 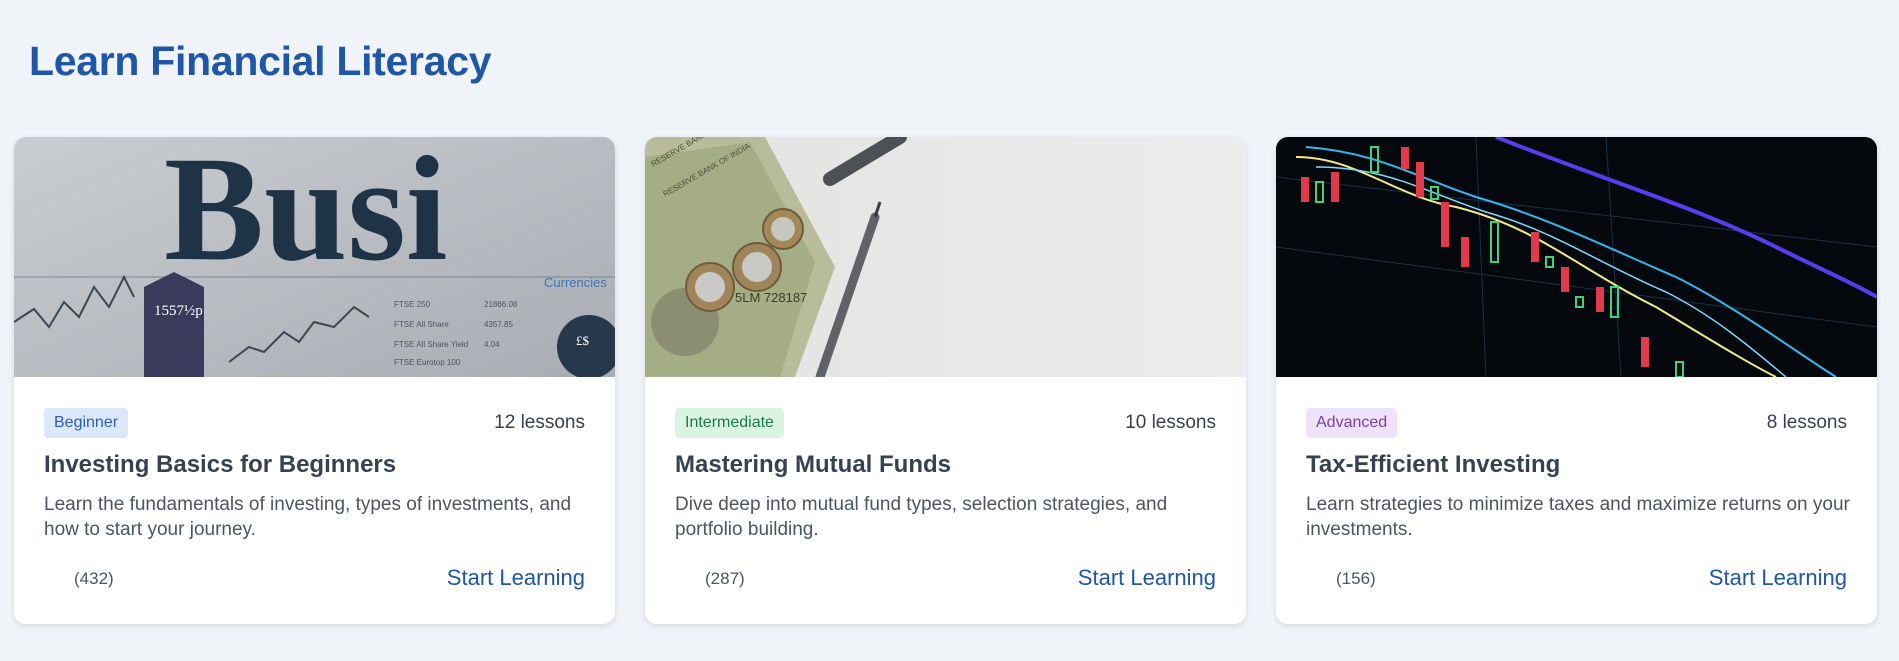 I want to click on level-badge: Advanced, so click(x=1352, y=423).